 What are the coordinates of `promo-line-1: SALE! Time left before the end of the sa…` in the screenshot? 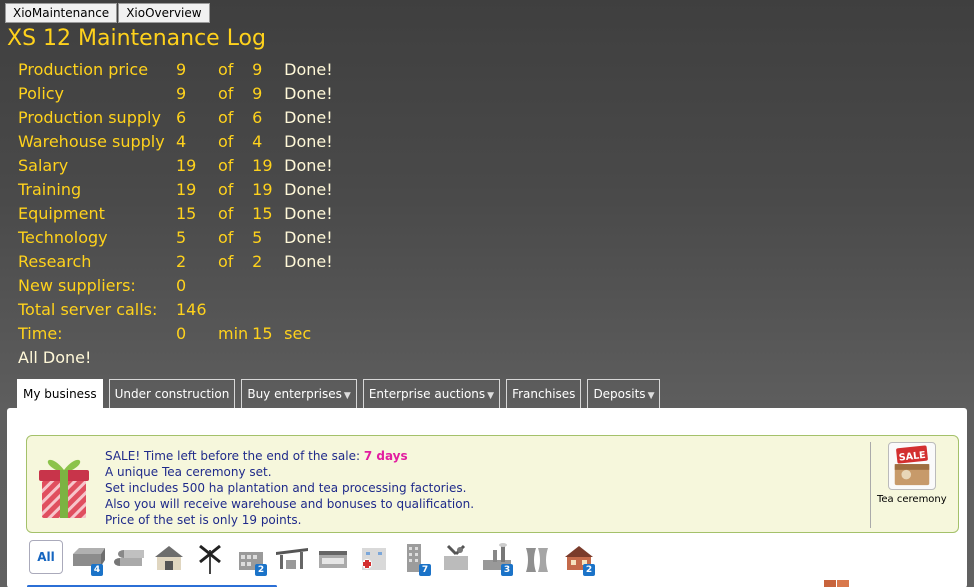 It's located at (256, 456).